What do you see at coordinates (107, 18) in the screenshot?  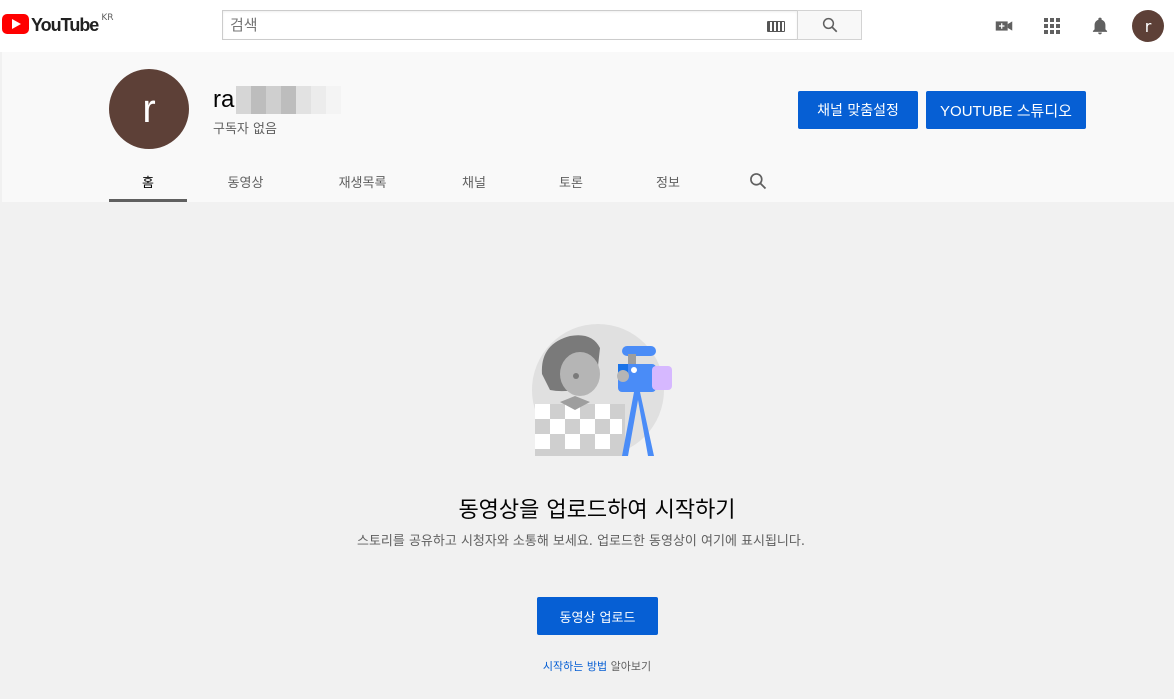 I see `logo-region: KR` at bounding box center [107, 18].